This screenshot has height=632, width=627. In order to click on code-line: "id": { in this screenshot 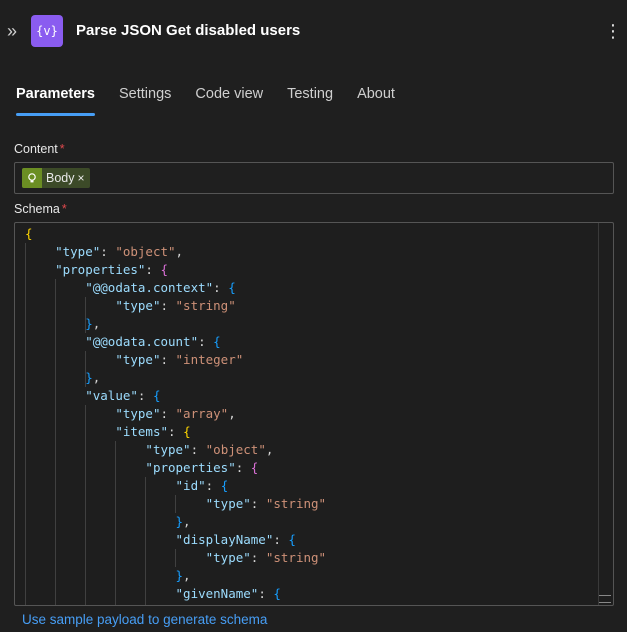, I will do `click(175, 486)`.